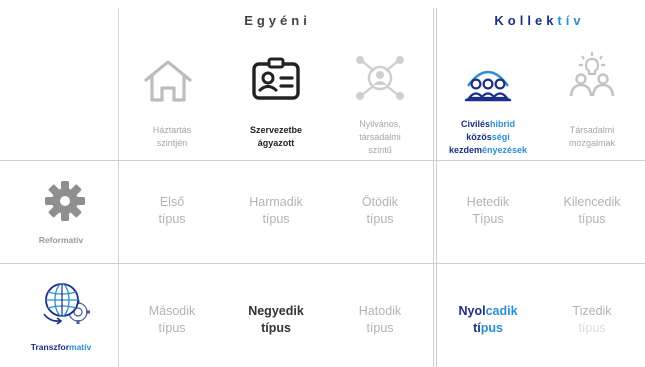 This screenshot has height=367, width=645. I want to click on cell-r1-c3: Ötödik típus, so click(380, 211).